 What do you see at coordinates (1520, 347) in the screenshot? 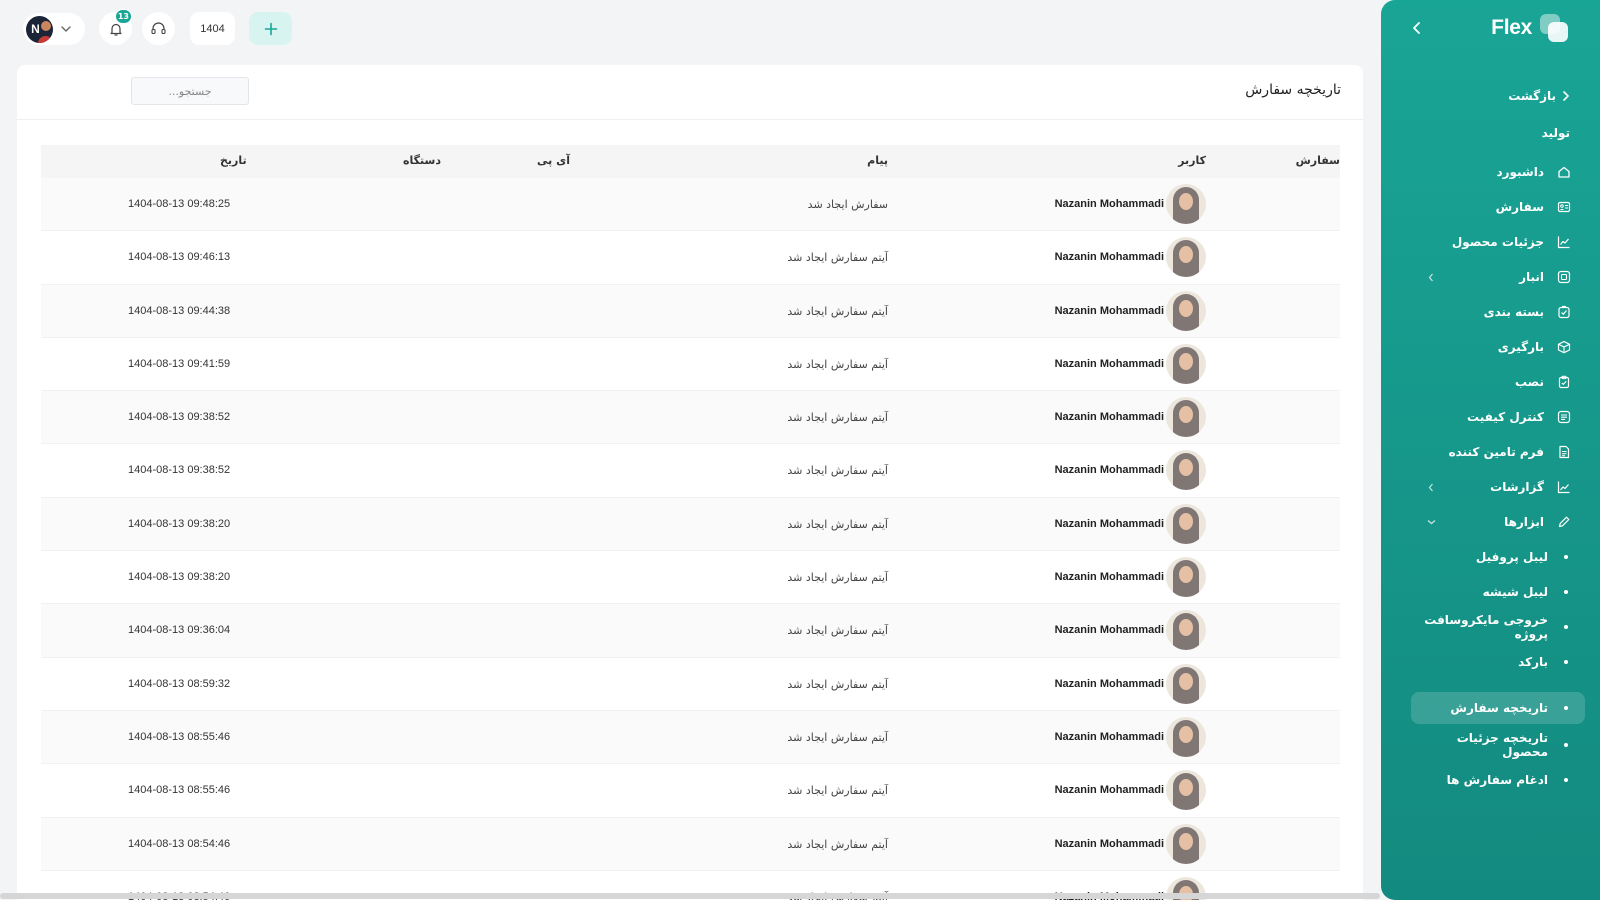
I see `sidebar-item-label: بارگیری` at bounding box center [1520, 347].